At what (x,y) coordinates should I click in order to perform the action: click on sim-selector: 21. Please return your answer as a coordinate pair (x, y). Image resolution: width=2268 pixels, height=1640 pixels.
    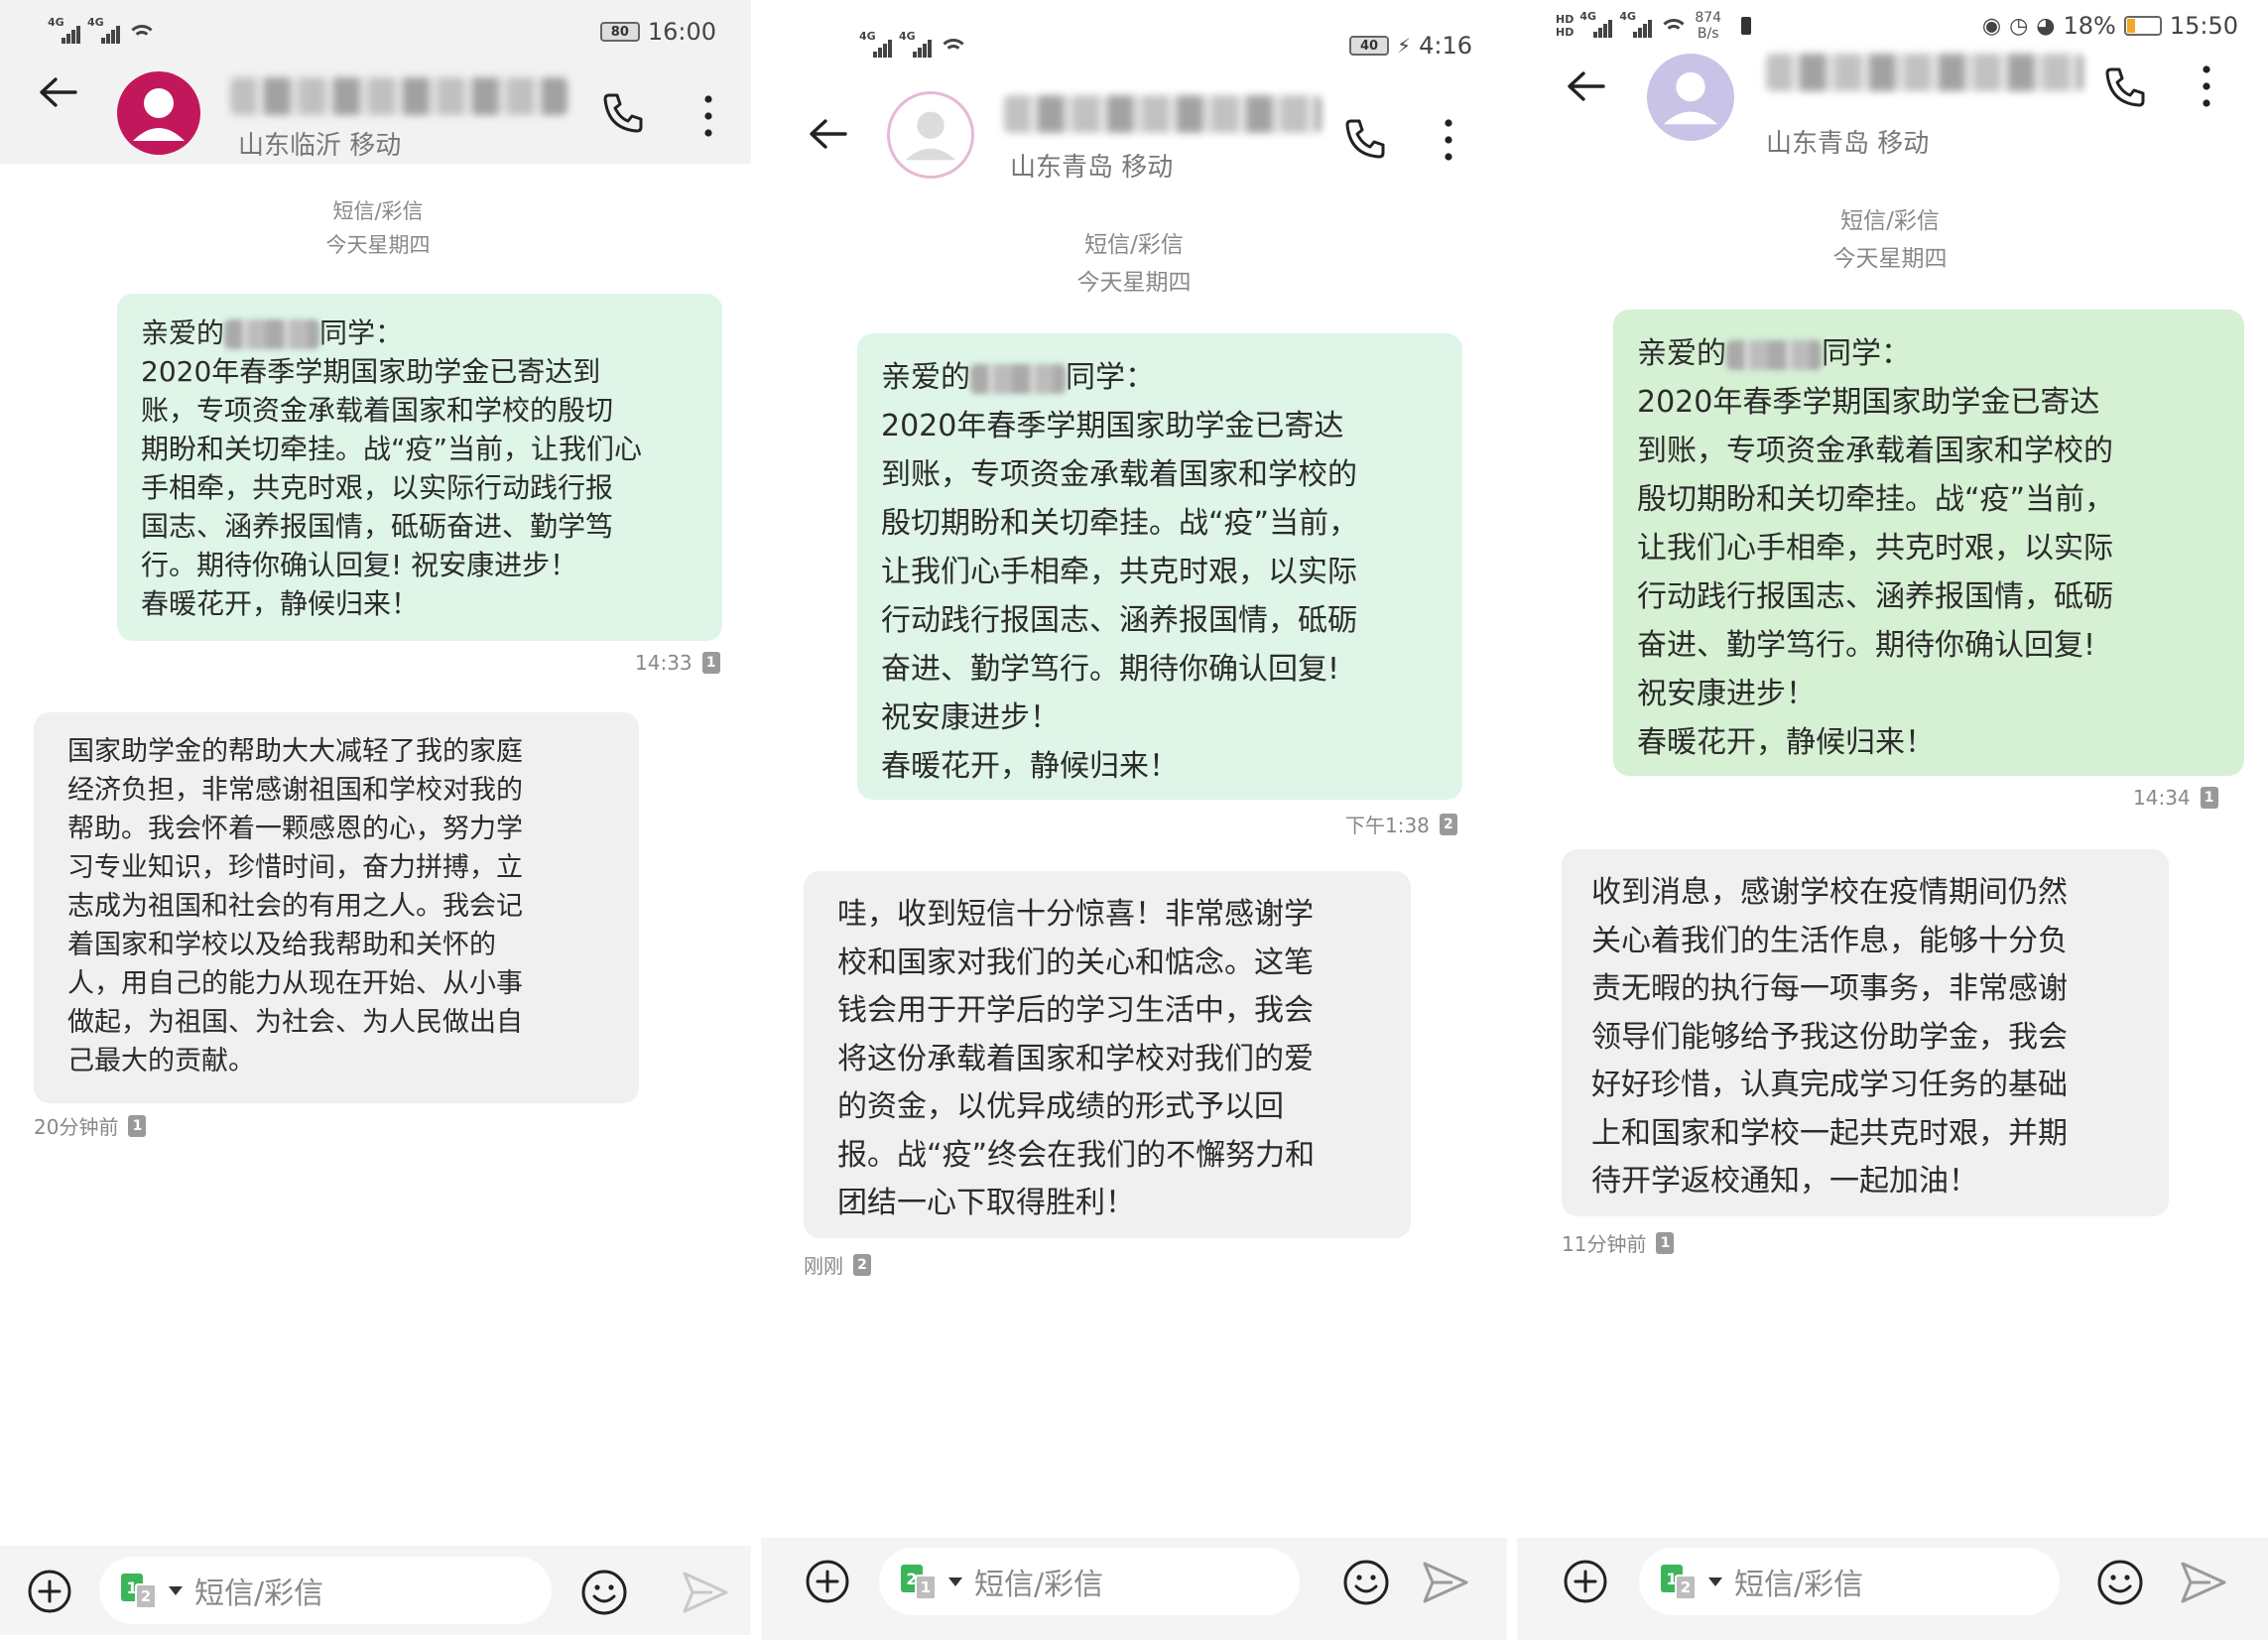
    Looking at the image, I should click on (920, 1582).